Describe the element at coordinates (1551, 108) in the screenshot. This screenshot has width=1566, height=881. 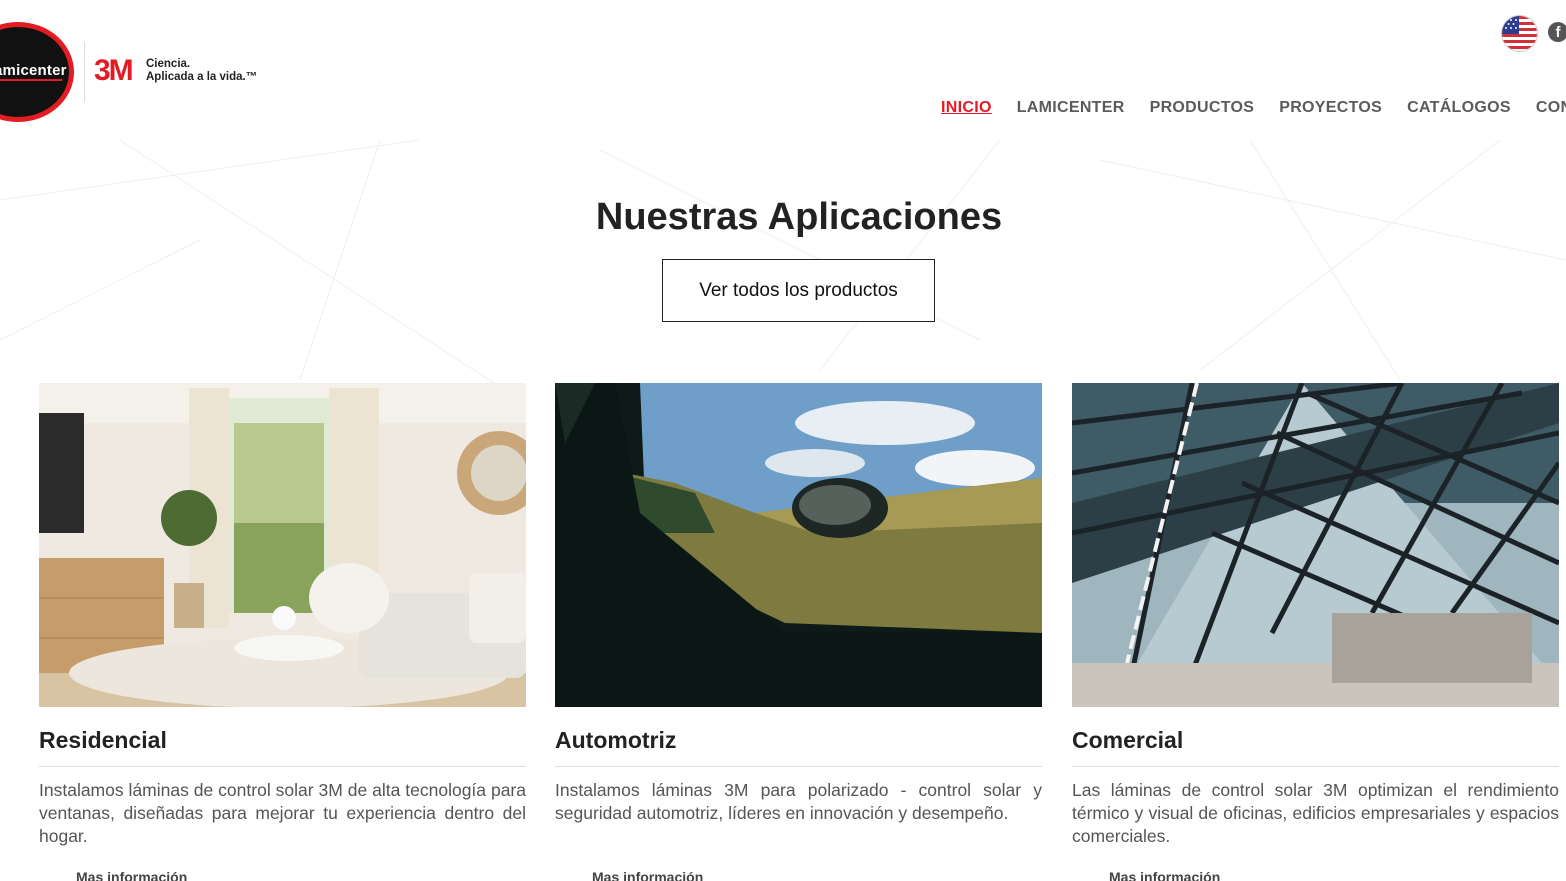
I see `nav-item-contacto: CONTÁCTO` at that location.